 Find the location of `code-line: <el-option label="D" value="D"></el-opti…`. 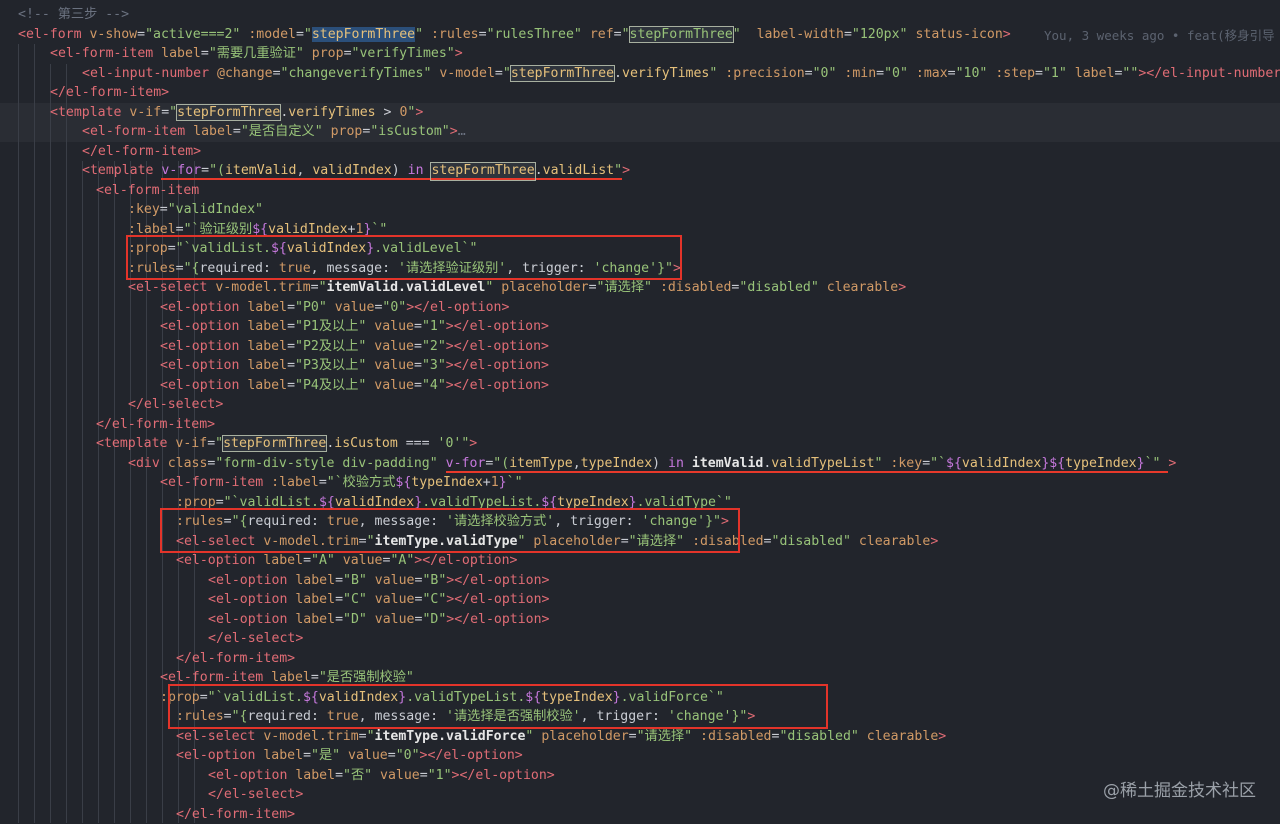

code-line: <el-option label="D" value="D"></el-opti… is located at coordinates (640, 620).